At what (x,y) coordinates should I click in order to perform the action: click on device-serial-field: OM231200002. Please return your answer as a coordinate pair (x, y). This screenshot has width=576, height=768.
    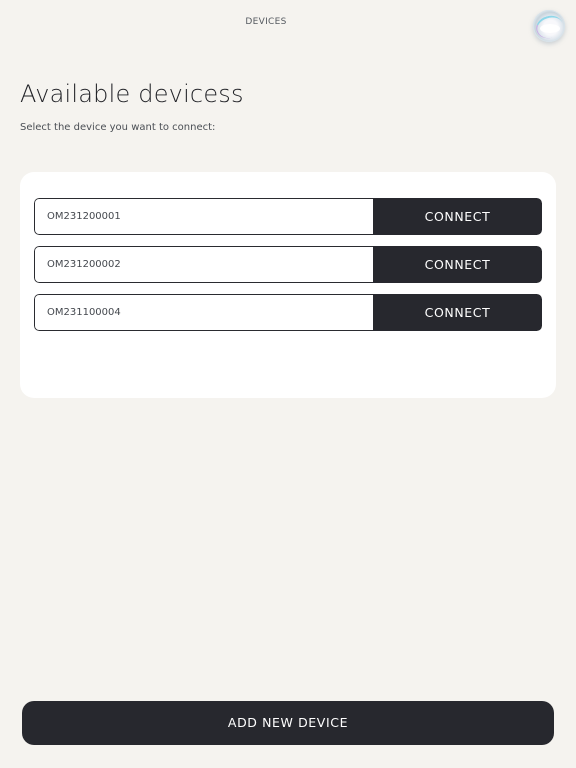
    Looking at the image, I should click on (203, 264).